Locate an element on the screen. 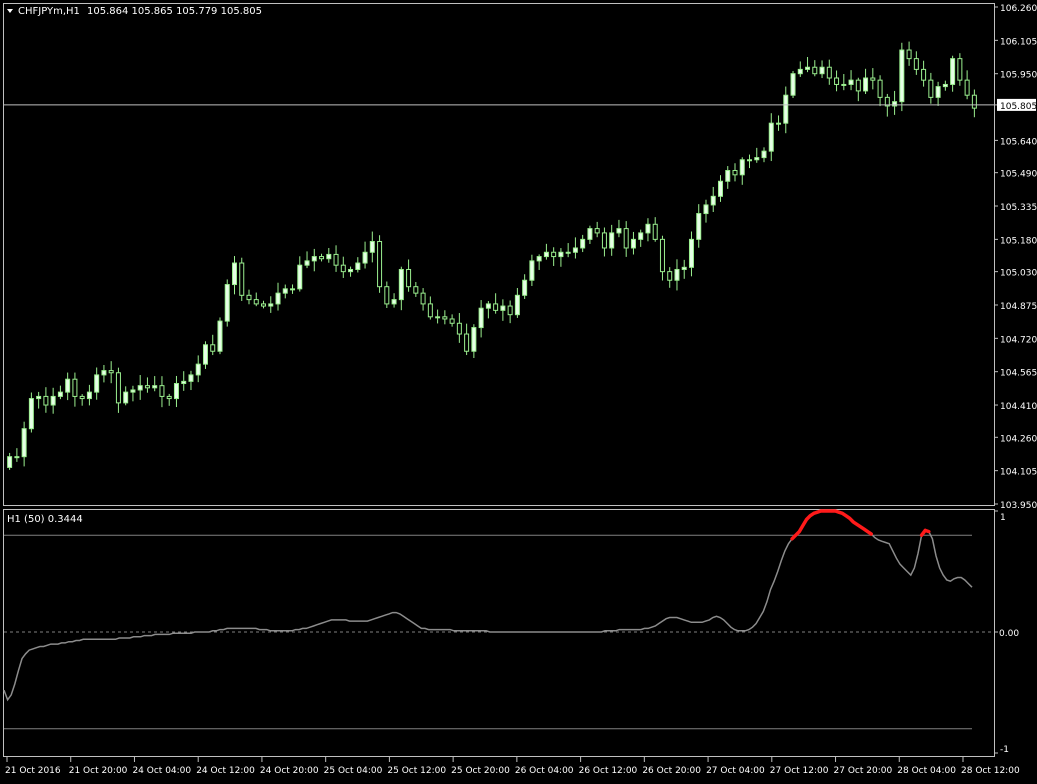 The width and height of the screenshot is (1037, 784). time-tick-label: 26 Oct 12:00 is located at coordinates (608, 771).